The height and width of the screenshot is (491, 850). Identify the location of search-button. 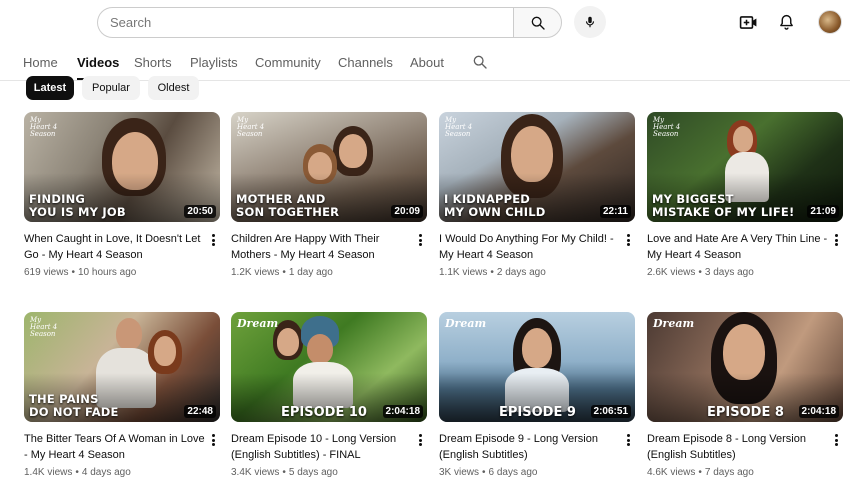
(537, 22).